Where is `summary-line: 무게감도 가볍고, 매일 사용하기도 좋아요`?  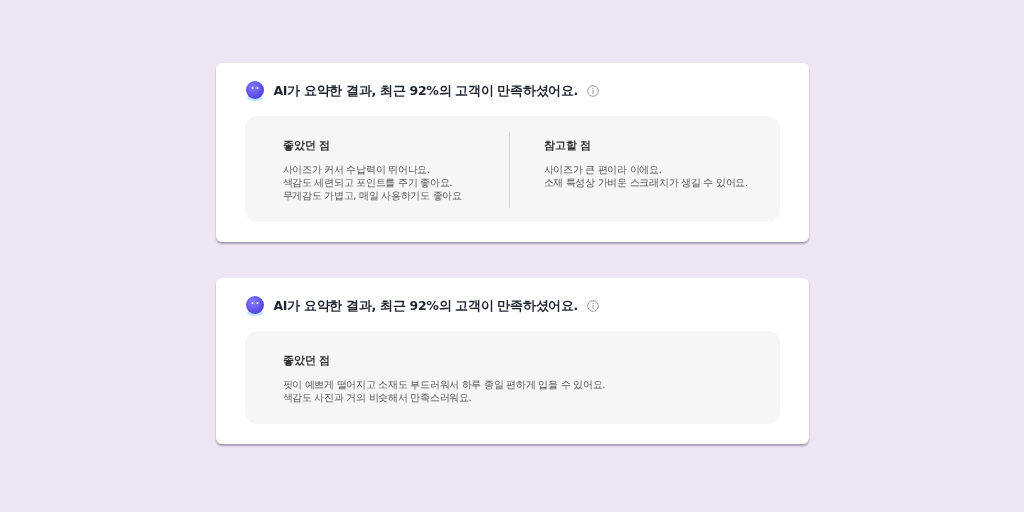
summary-line: 무게감도 가볍고, 매일 사용하기도 좋아요 is located at coordinates (372, 195).